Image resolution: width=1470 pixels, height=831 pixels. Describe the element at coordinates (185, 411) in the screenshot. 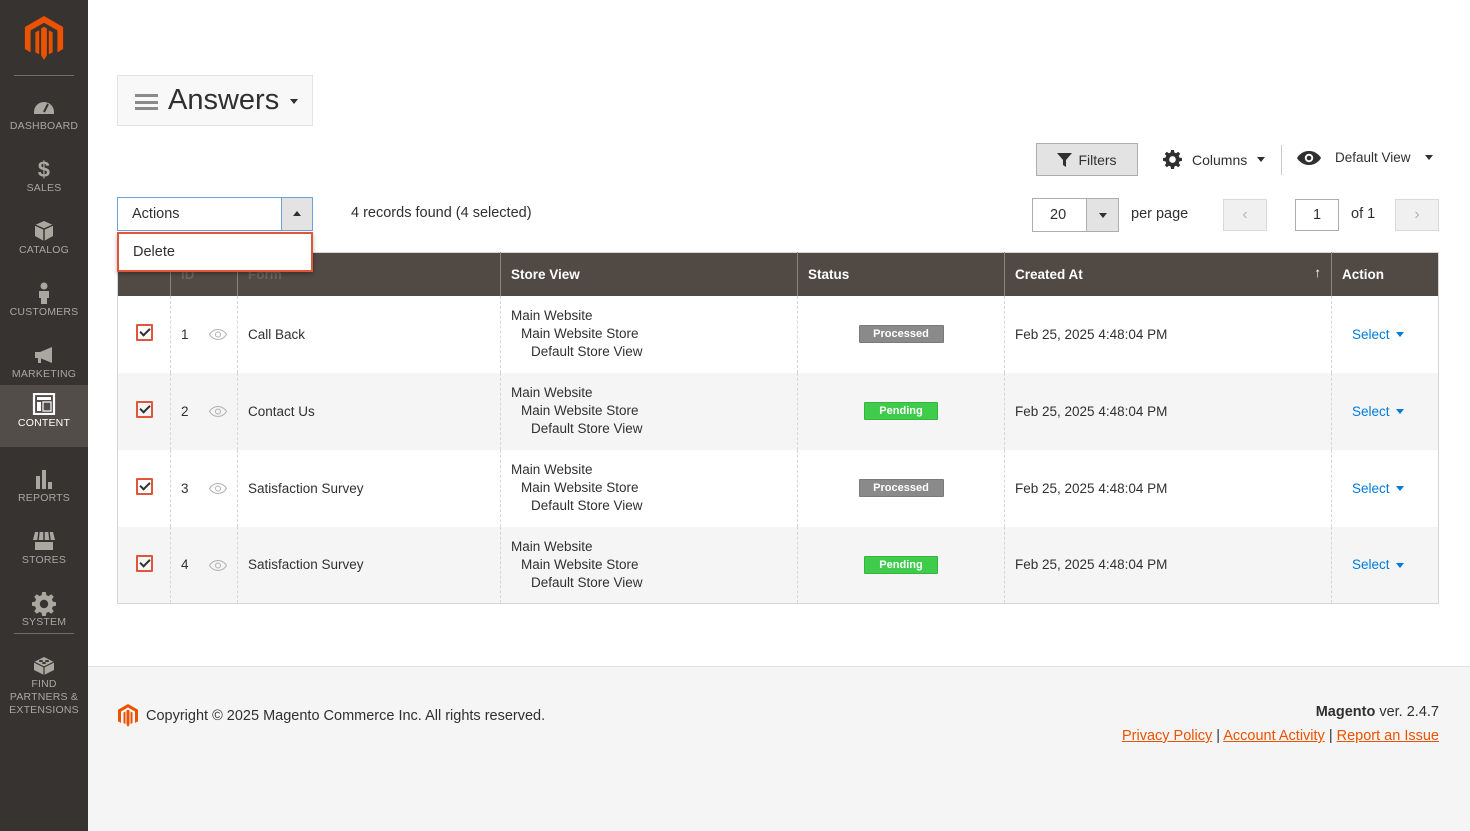

I see `row-id: 2` at that location.